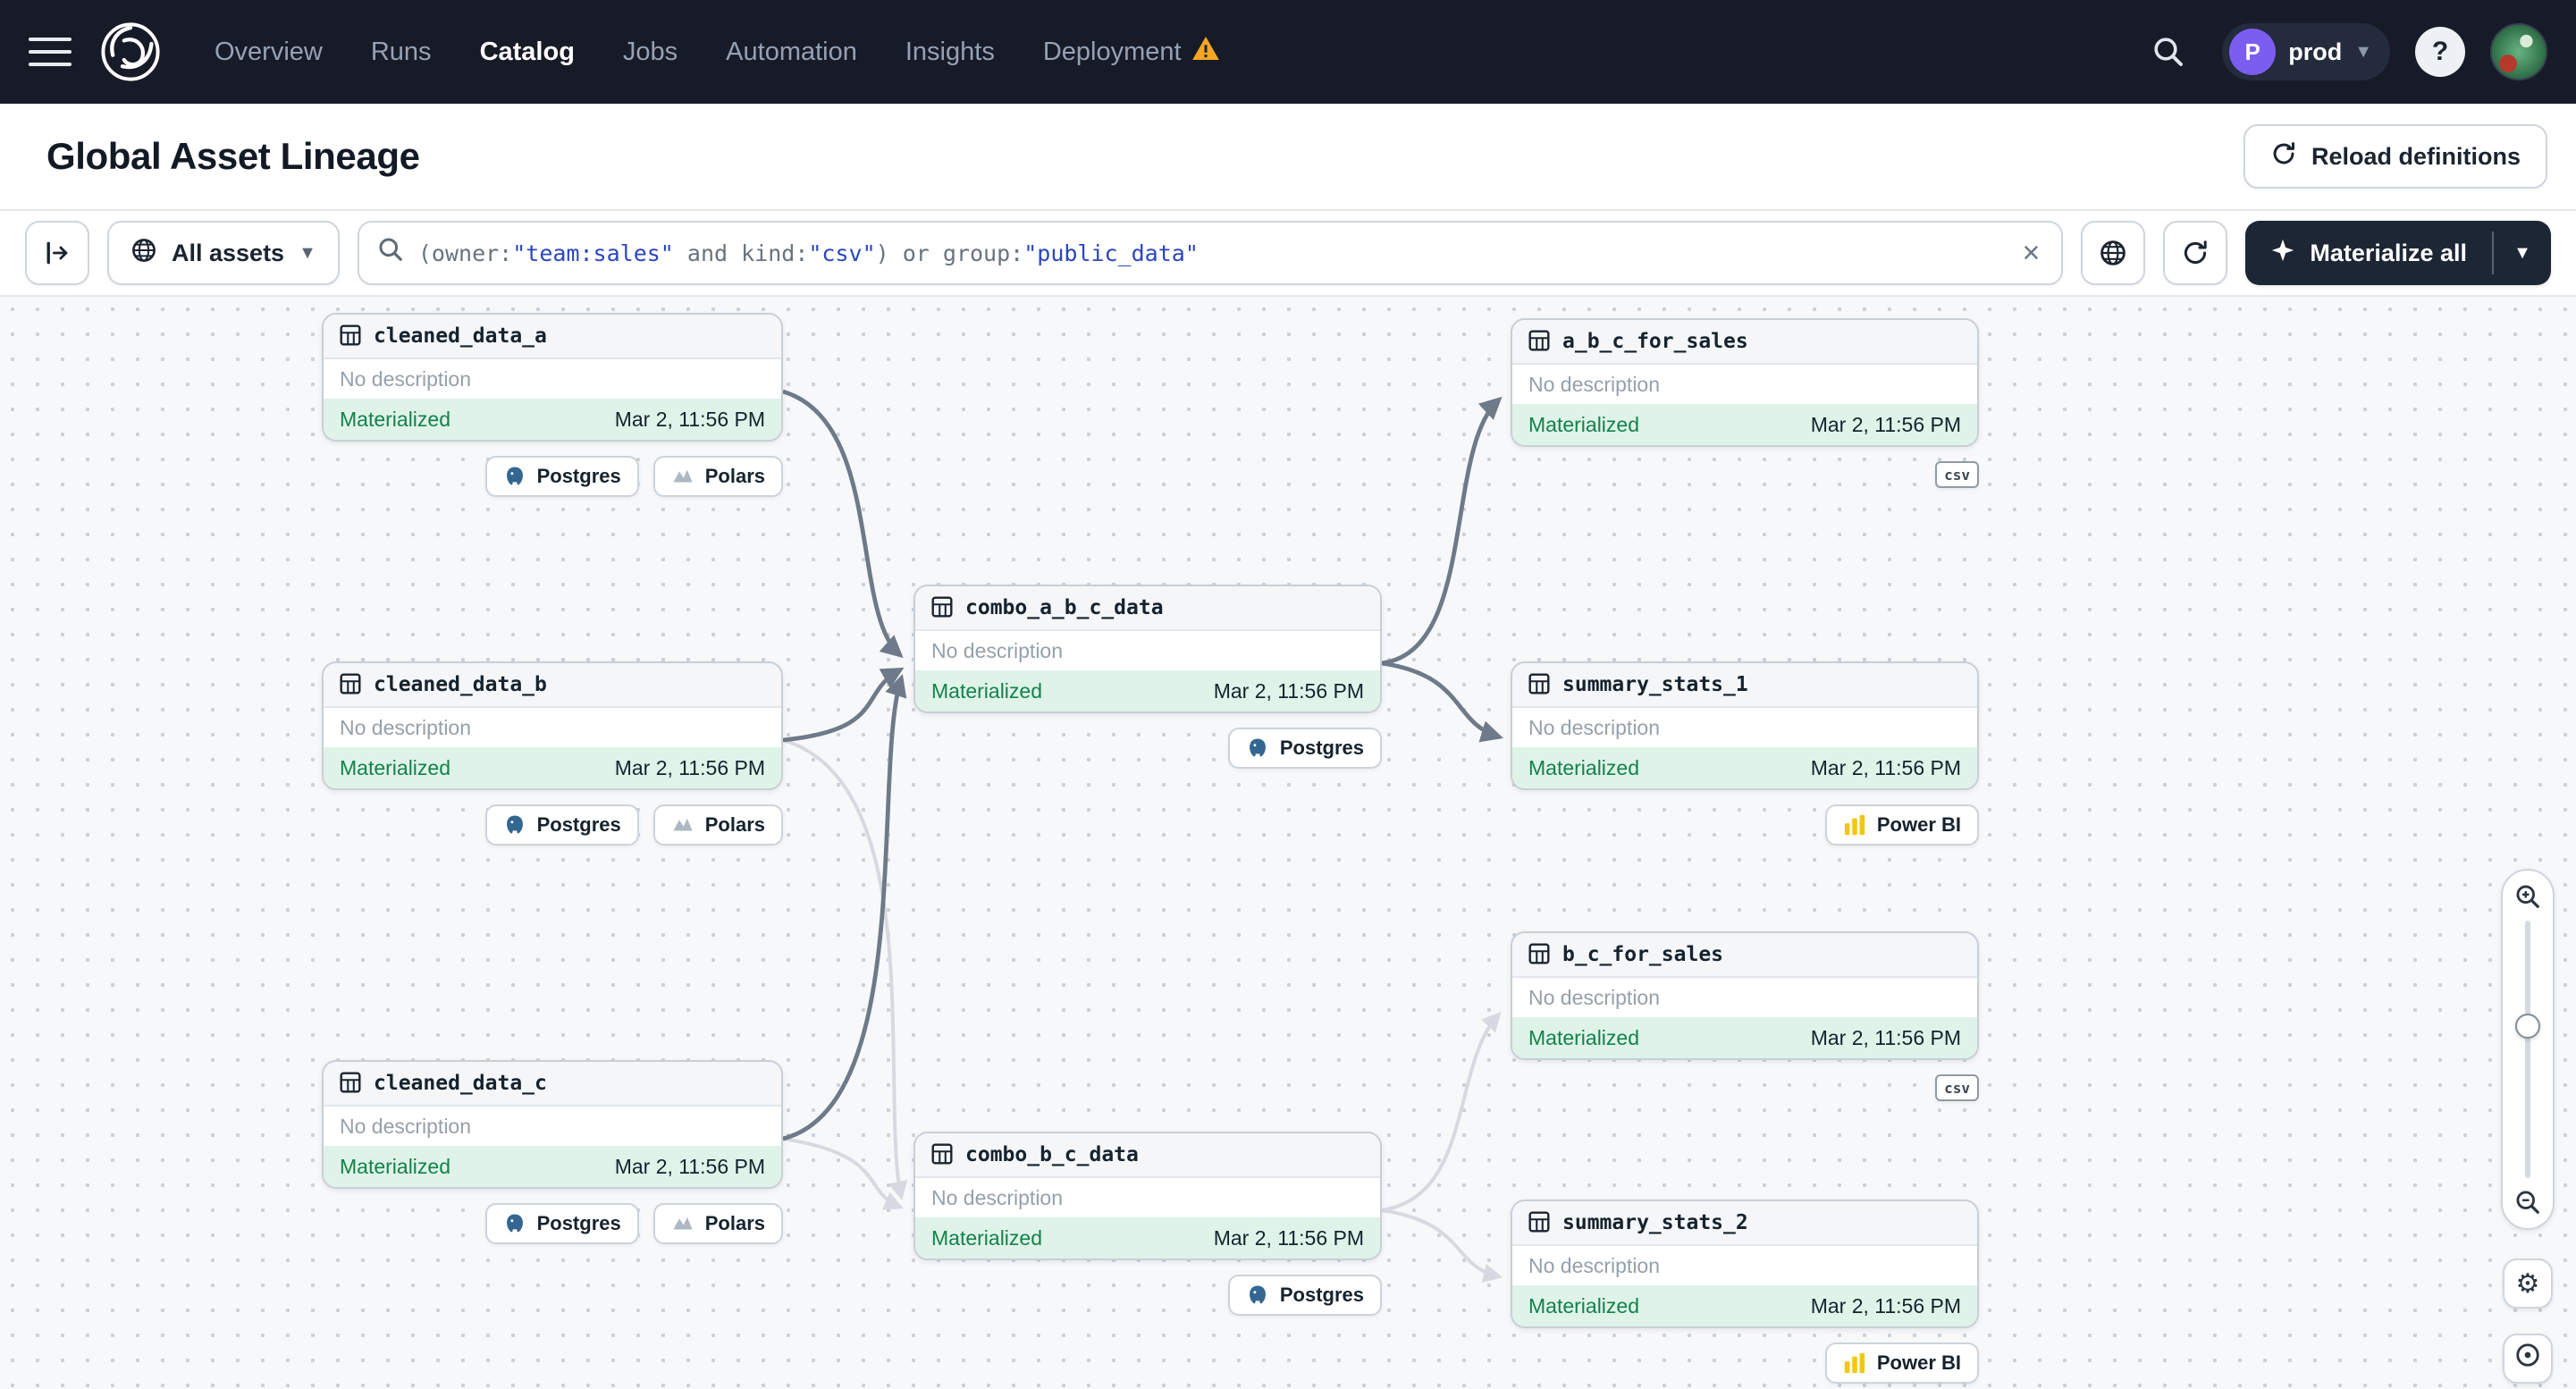  What do you see at coordinates (1745, 955) in the screenshot?
I see `asset-node-header: b_c_for_sales` at bounding box center [1745, 955].